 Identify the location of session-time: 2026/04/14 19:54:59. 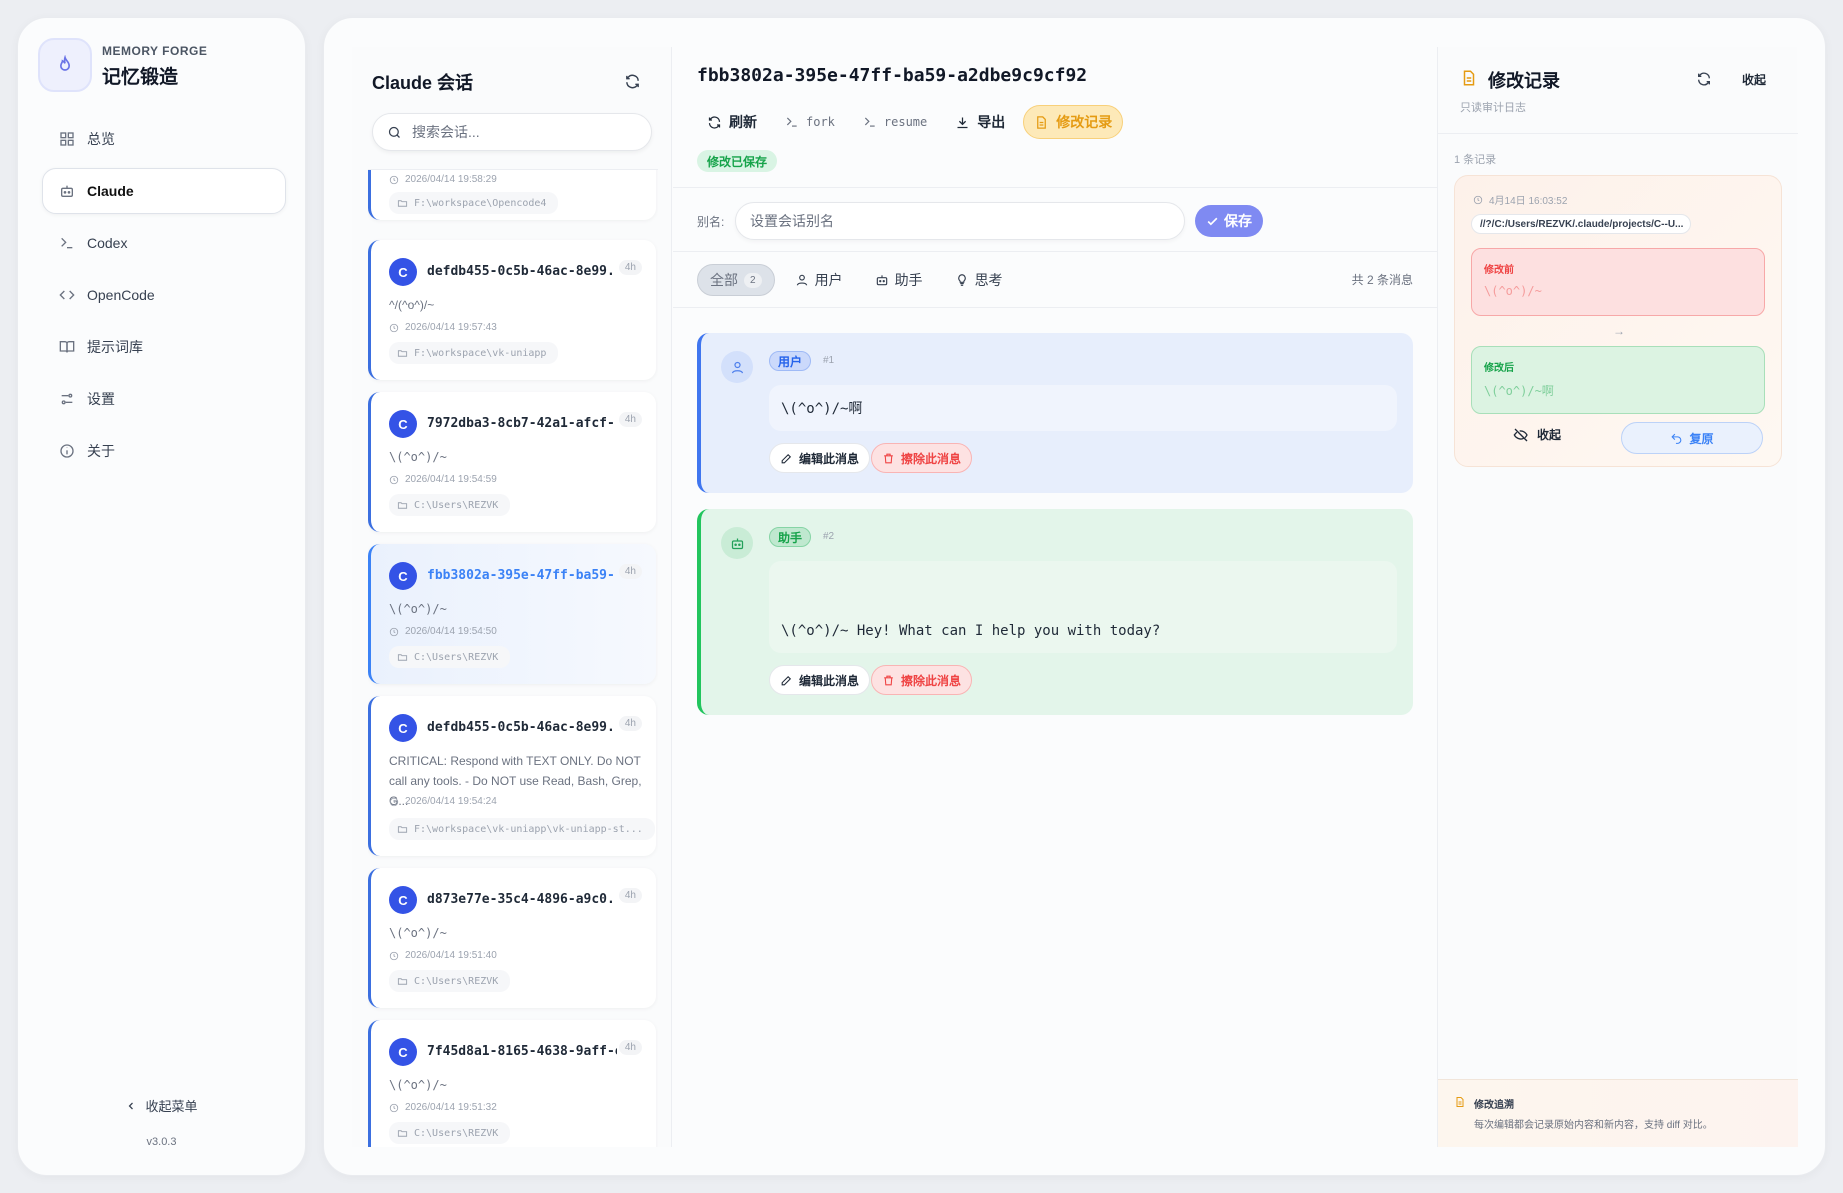
(443, 479).